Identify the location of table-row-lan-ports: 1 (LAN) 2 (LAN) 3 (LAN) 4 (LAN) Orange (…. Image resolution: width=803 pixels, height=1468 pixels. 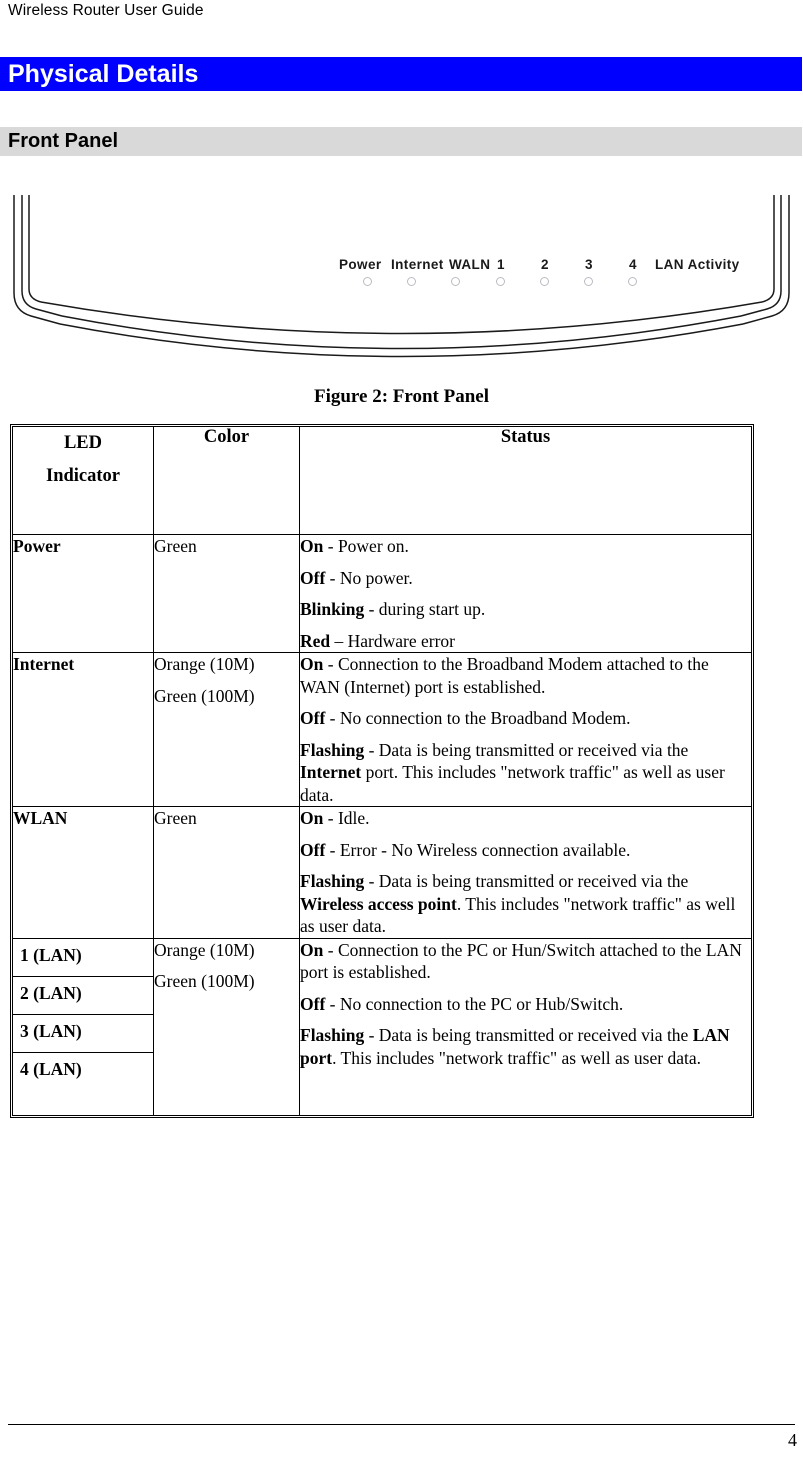
(382, 1026).